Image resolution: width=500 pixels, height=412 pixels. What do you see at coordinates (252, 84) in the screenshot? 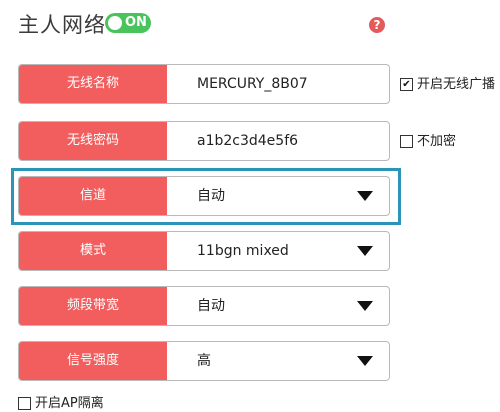
I see `ssid-value: MERCURY_8B07` at bounding box center [252, 84].